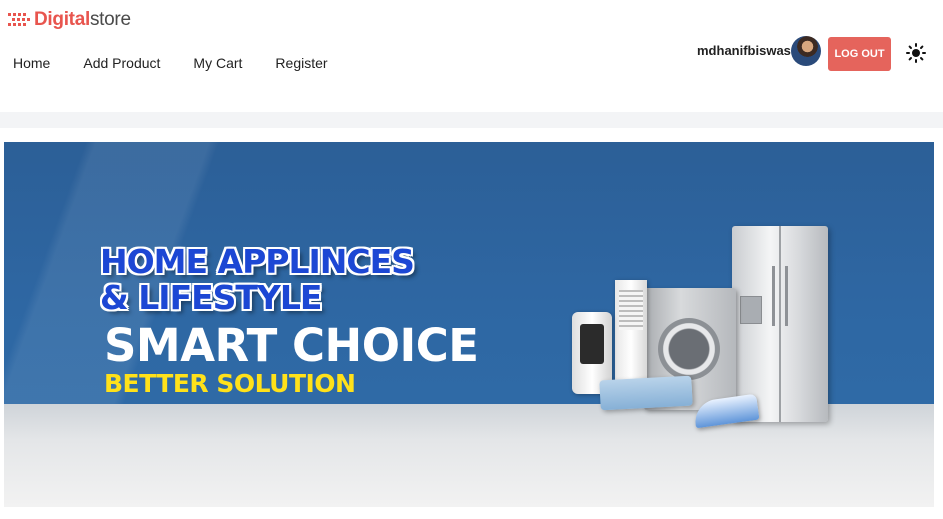 The height and width of the screenshot is (519, 943). I want to click on banner-line-2: & LIFESTYLE, so click(211, 297).